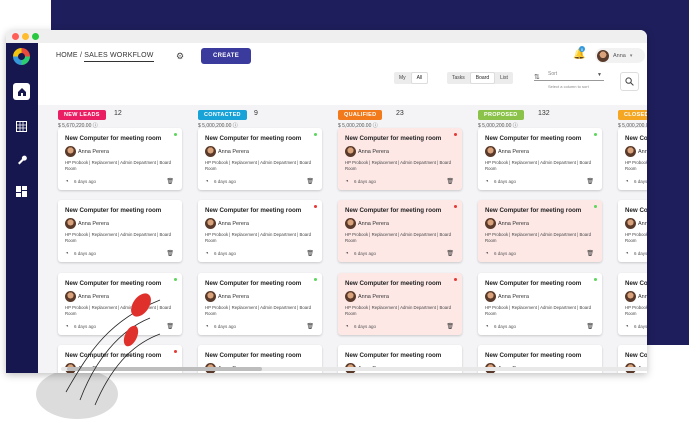  Describe the element at coordinates (164, 369) in the screenshot. I see `scrollbar-thumb` at that location.